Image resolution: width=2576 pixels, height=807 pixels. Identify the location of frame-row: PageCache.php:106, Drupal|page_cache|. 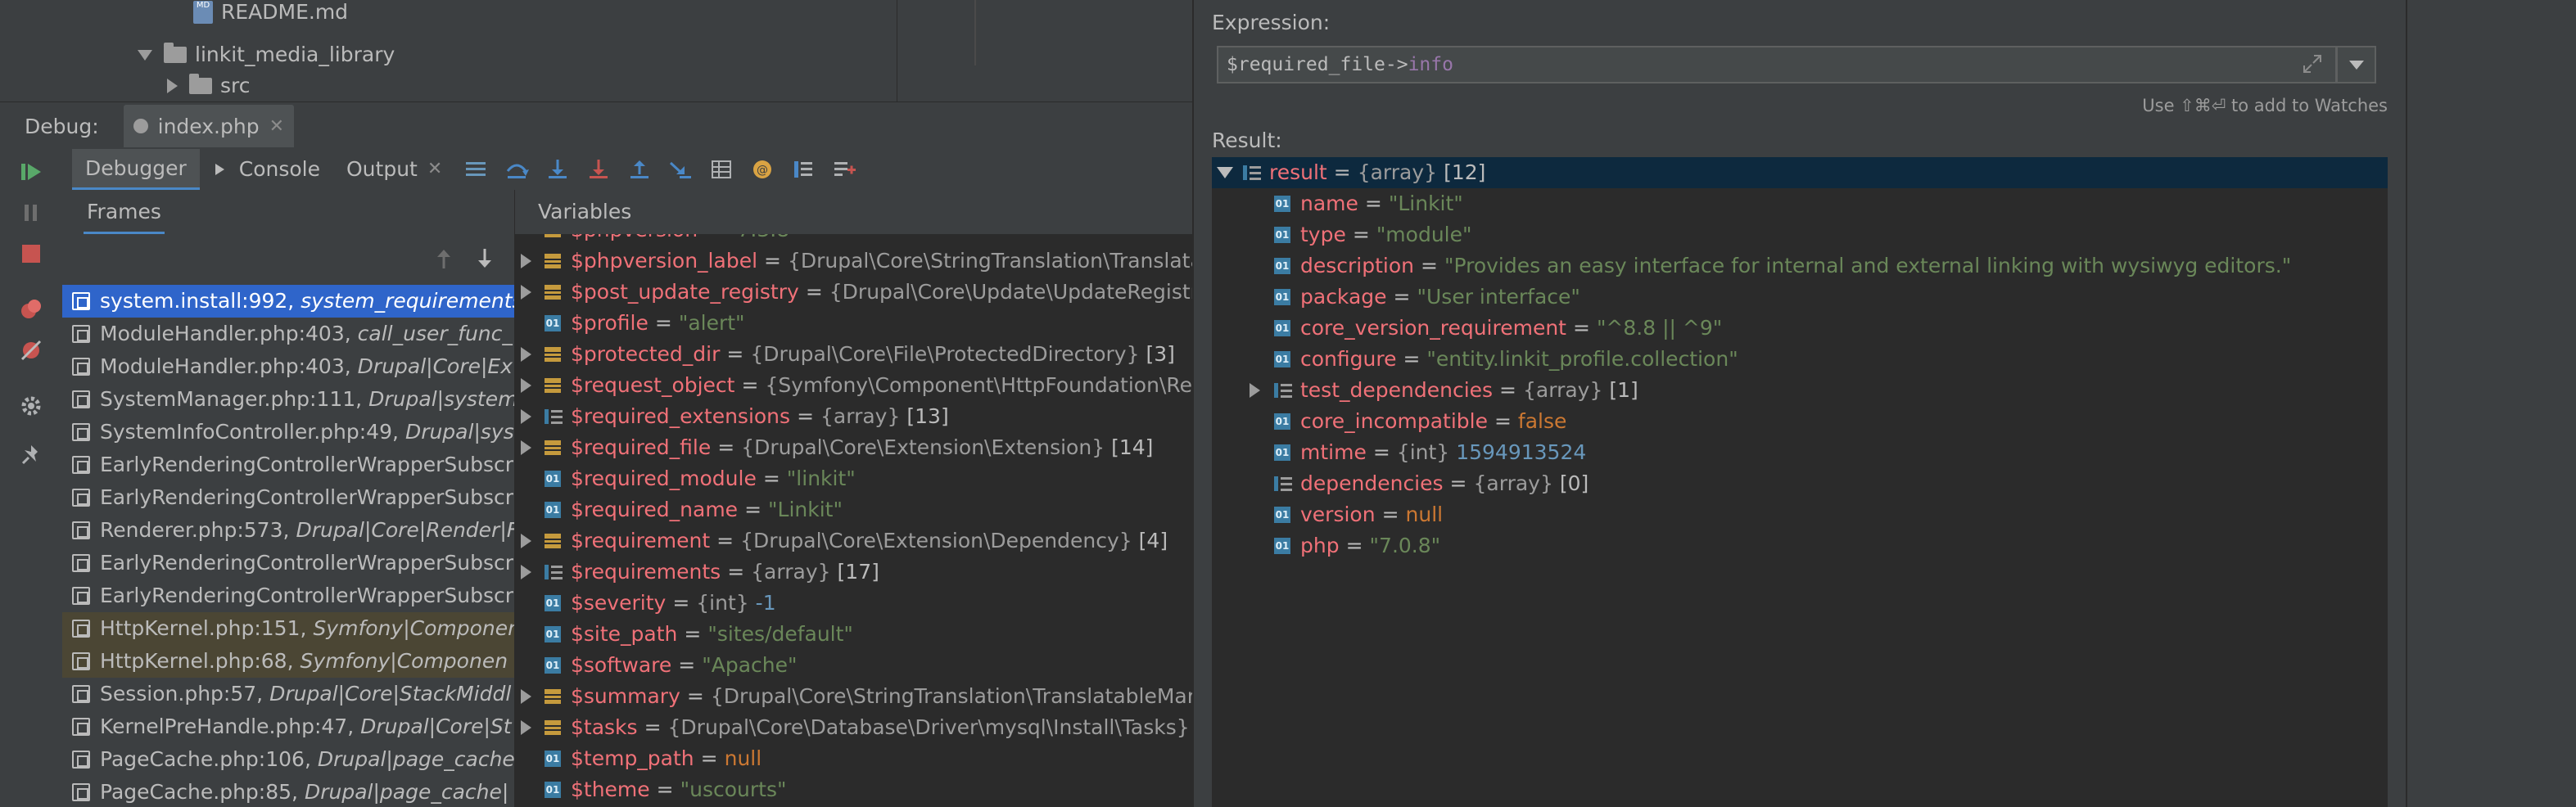
(288, 759).